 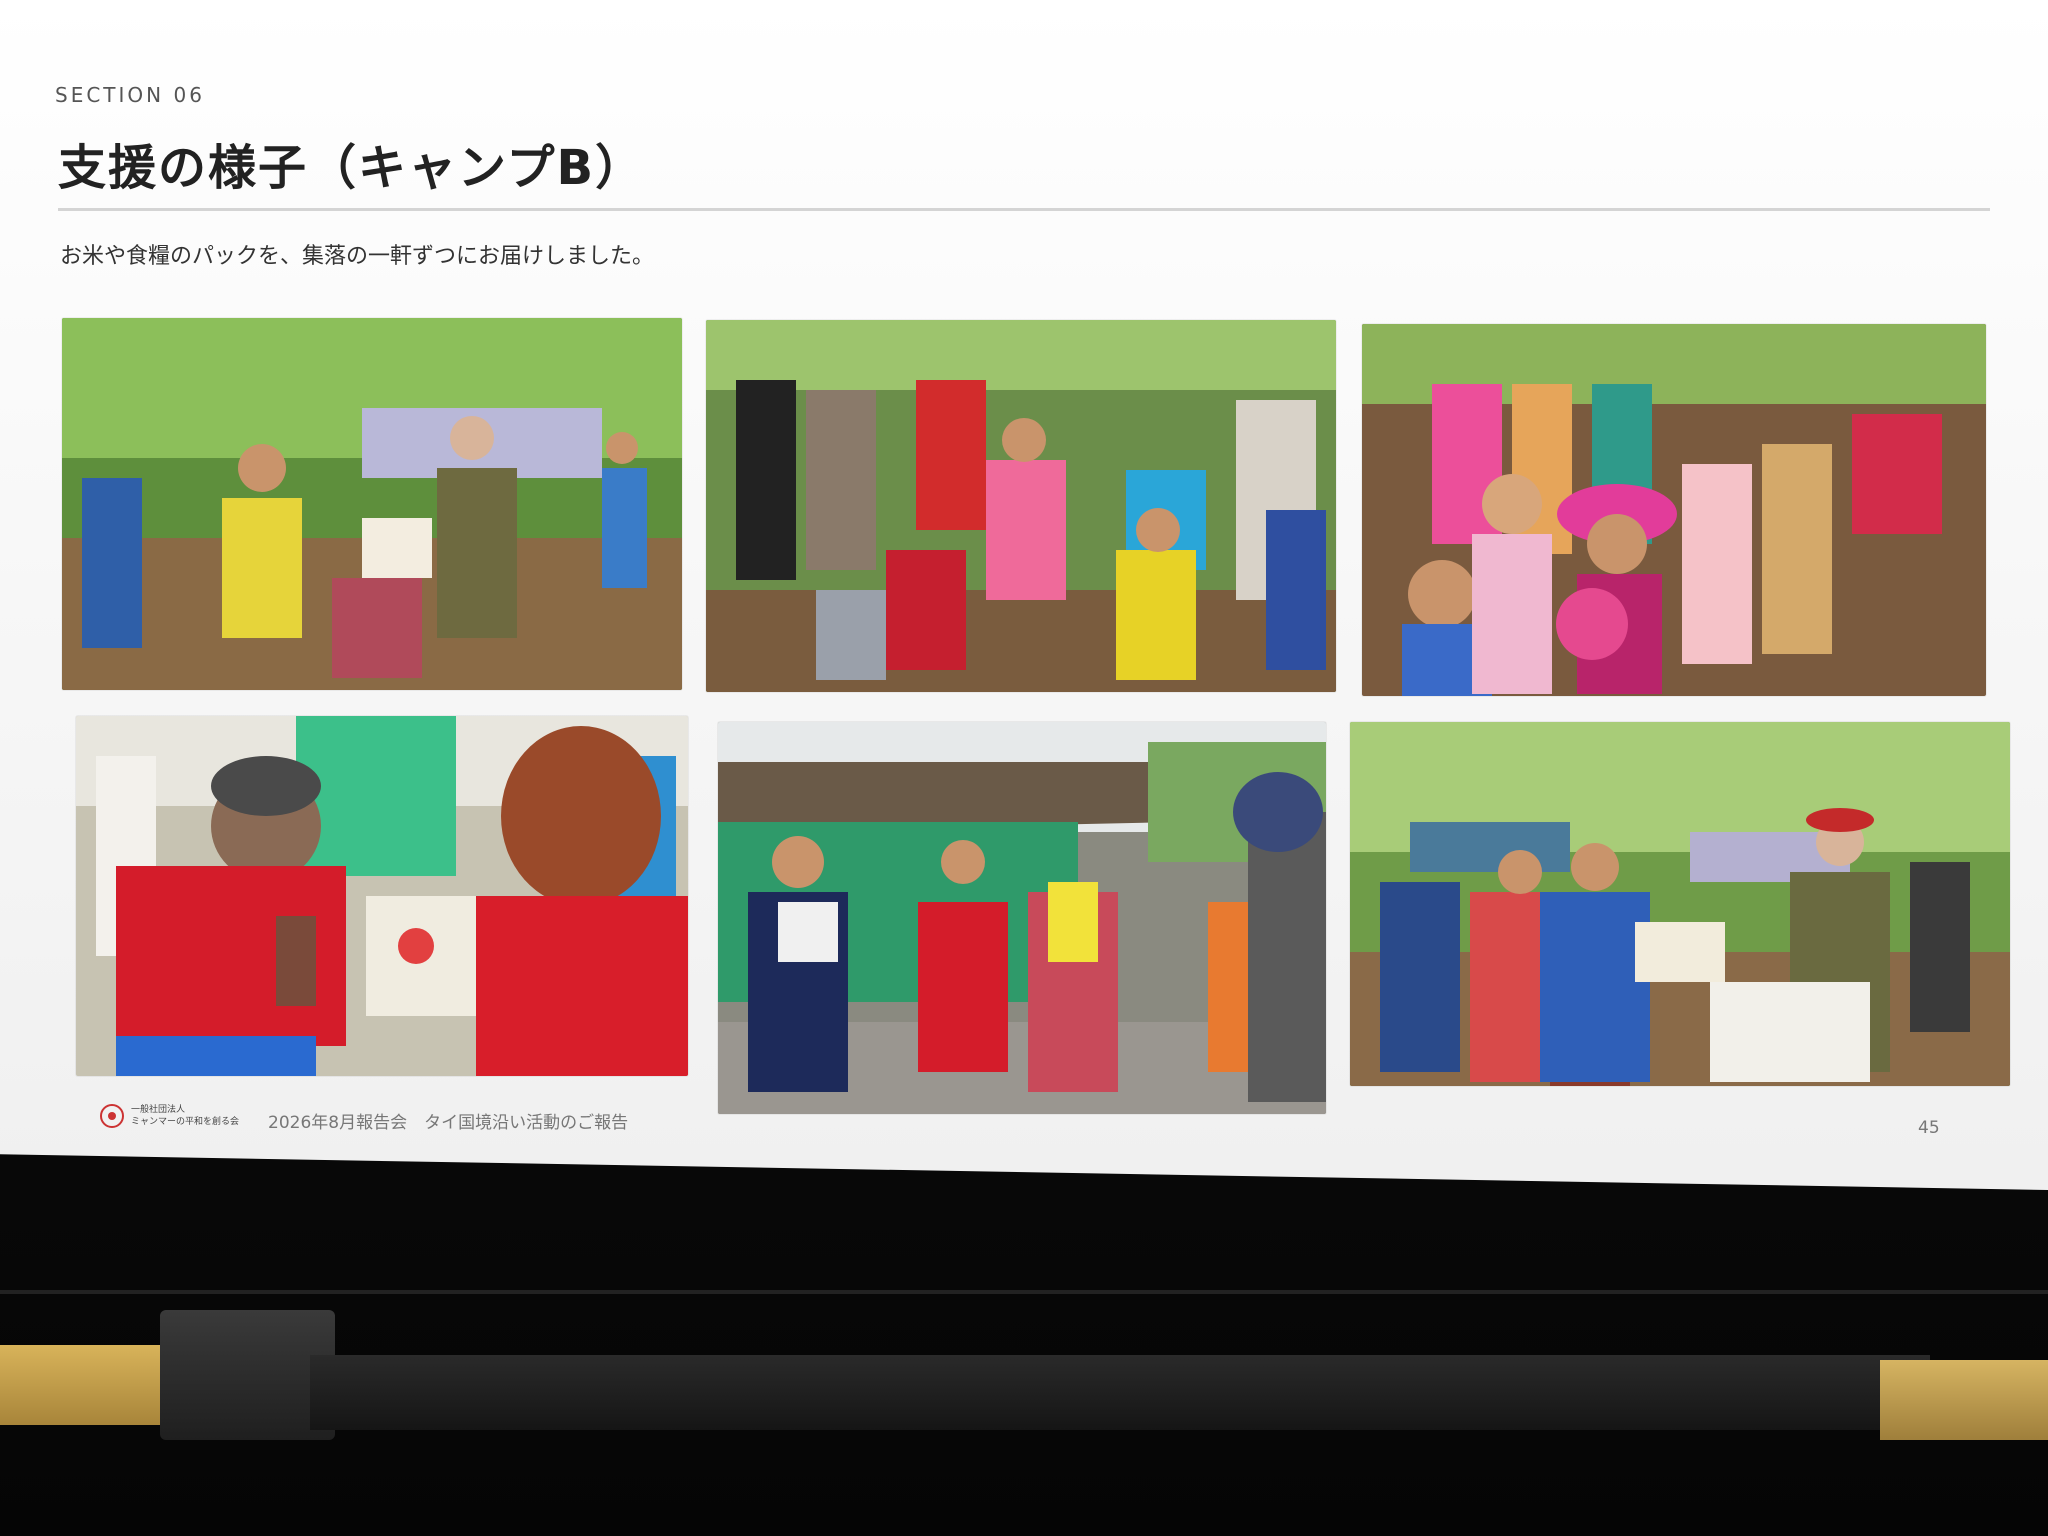 I want to click on photo-distribution-line, so click(x=1680, y=904).